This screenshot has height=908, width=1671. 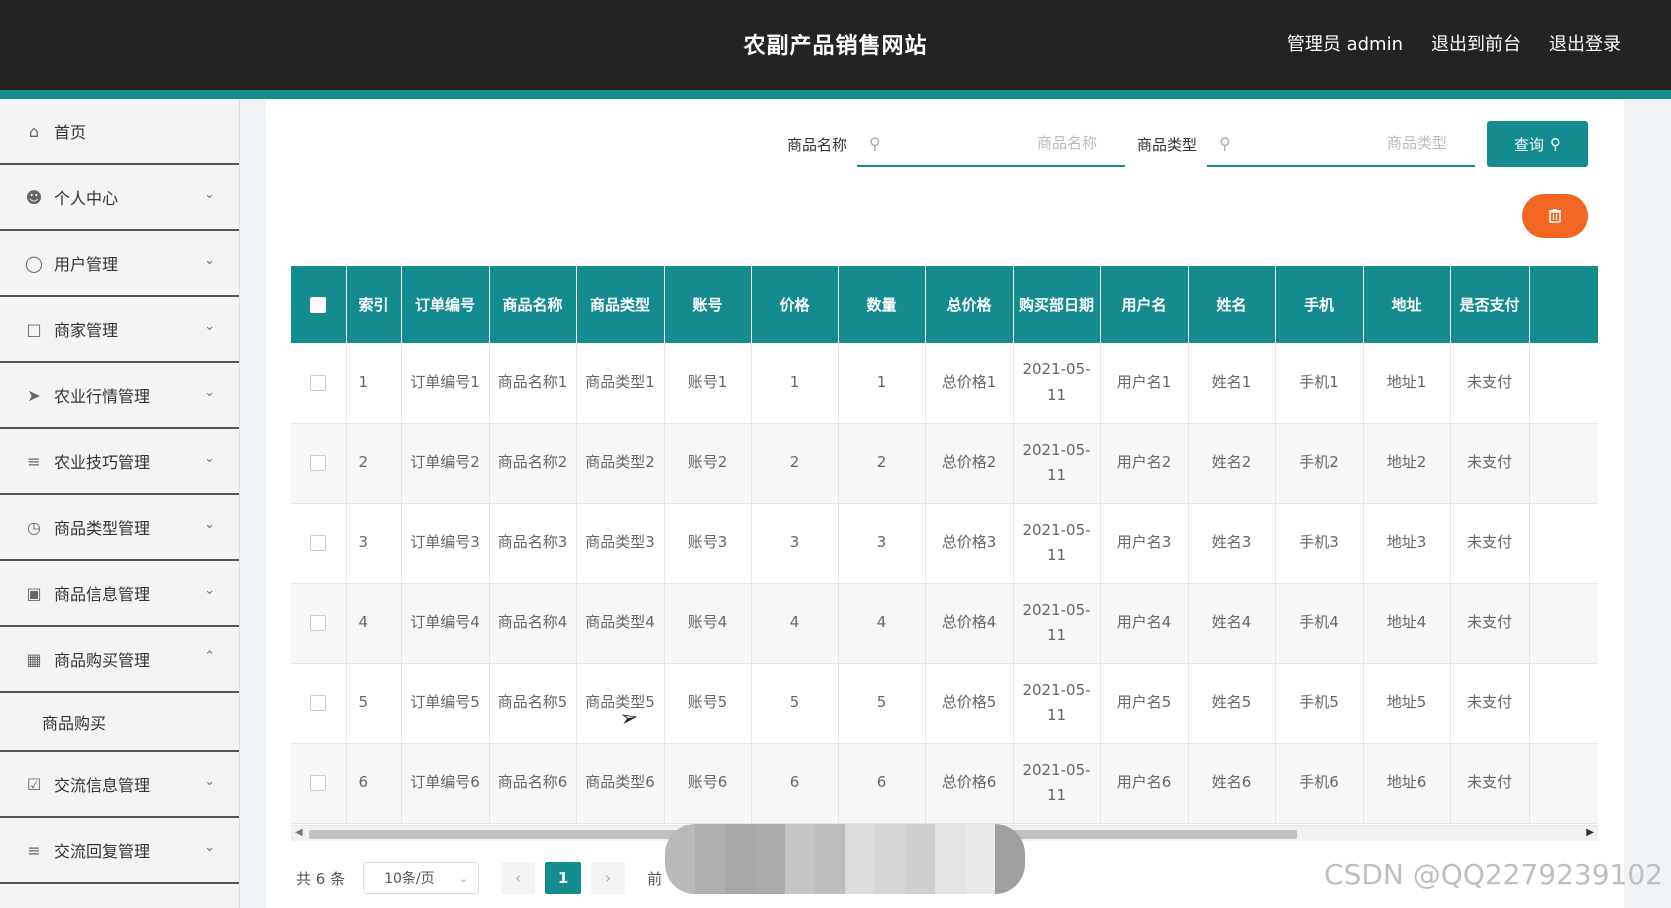 What do you see at coordinates (708, 783) in the screenshot?
I see `table-cell: 账号6` at bounding box center [708, 783].